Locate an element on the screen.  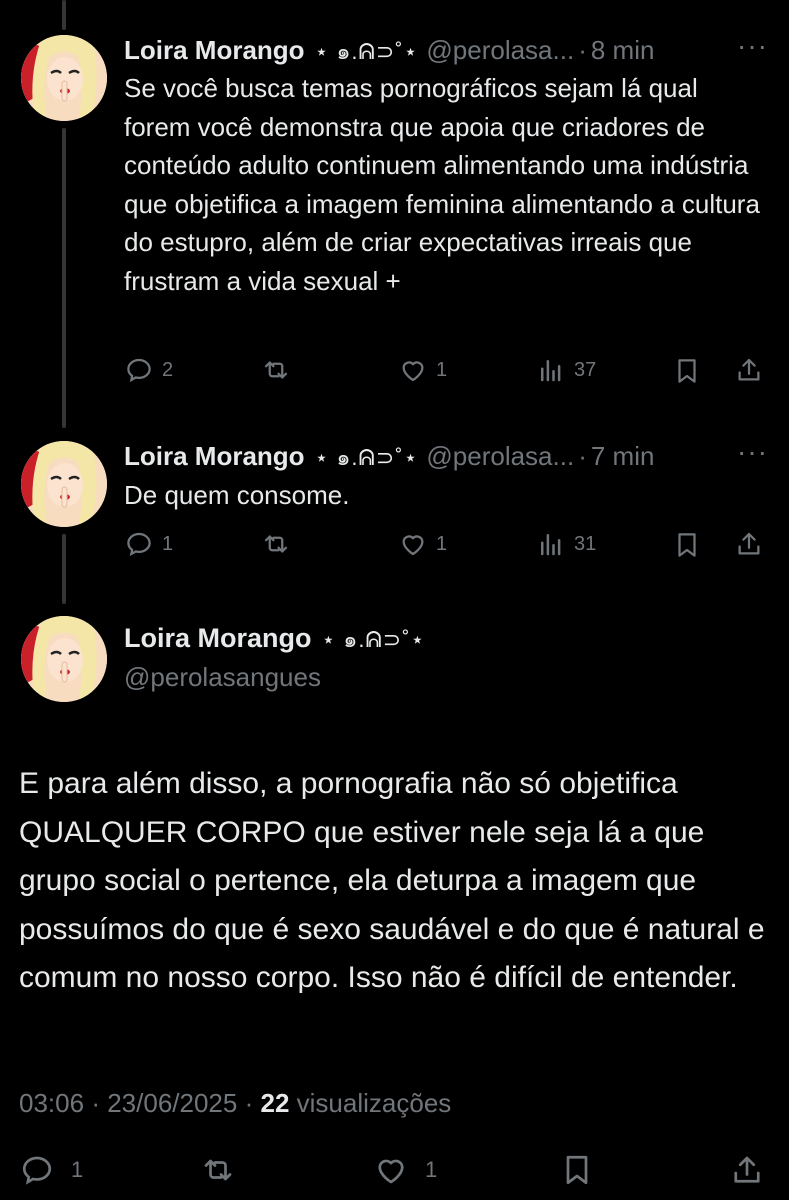
view-label: visualizações is located at coordinates (374, 1103).